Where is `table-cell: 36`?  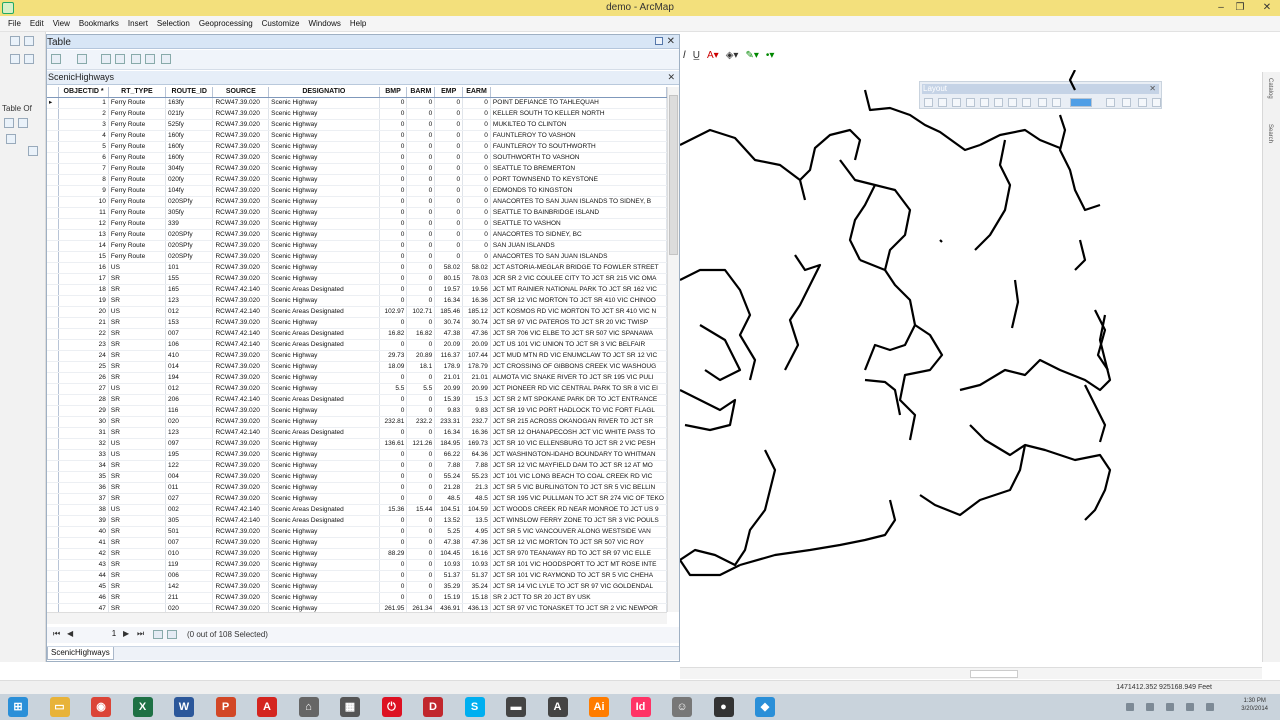
table-cell: 36 is located at coordinates (83, 488).